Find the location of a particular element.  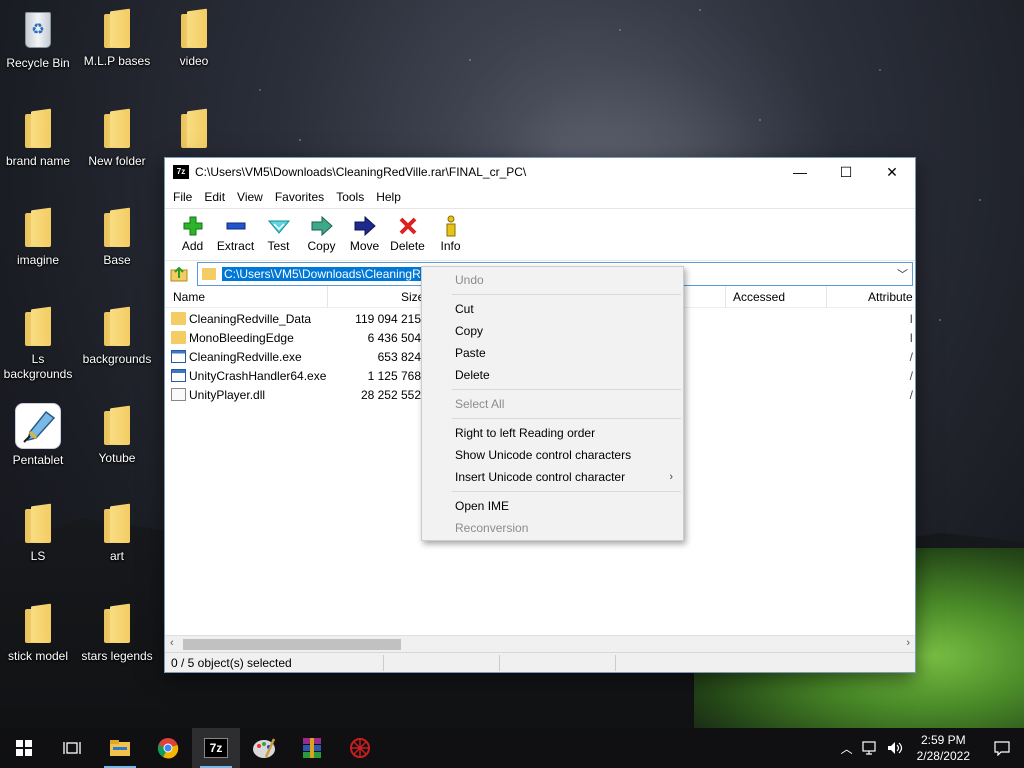

clock: 2:59 PM 2/28/2022 is located at coordinates (943, 748).